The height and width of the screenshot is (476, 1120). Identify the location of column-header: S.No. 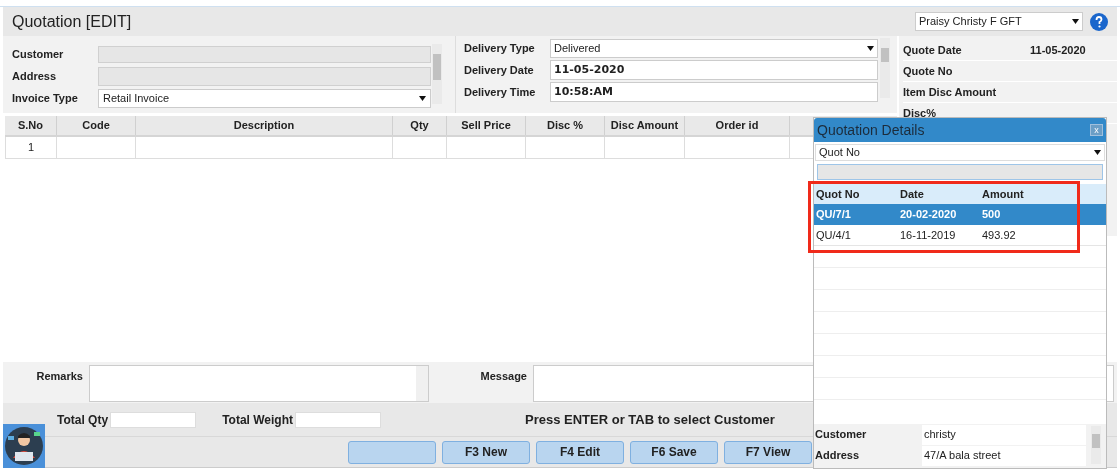
(31, 125).